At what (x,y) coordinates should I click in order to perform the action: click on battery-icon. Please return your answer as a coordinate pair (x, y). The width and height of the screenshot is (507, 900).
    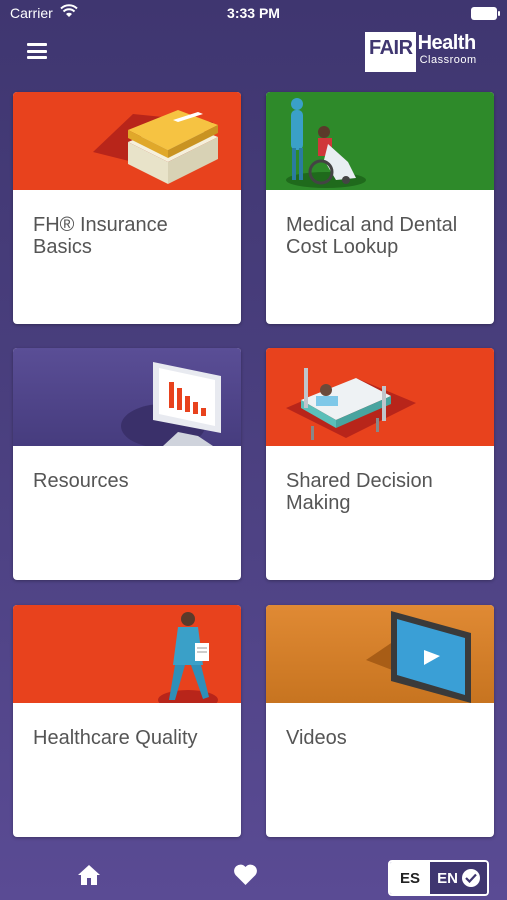
    Looking at the image, I should click on (485, 13).